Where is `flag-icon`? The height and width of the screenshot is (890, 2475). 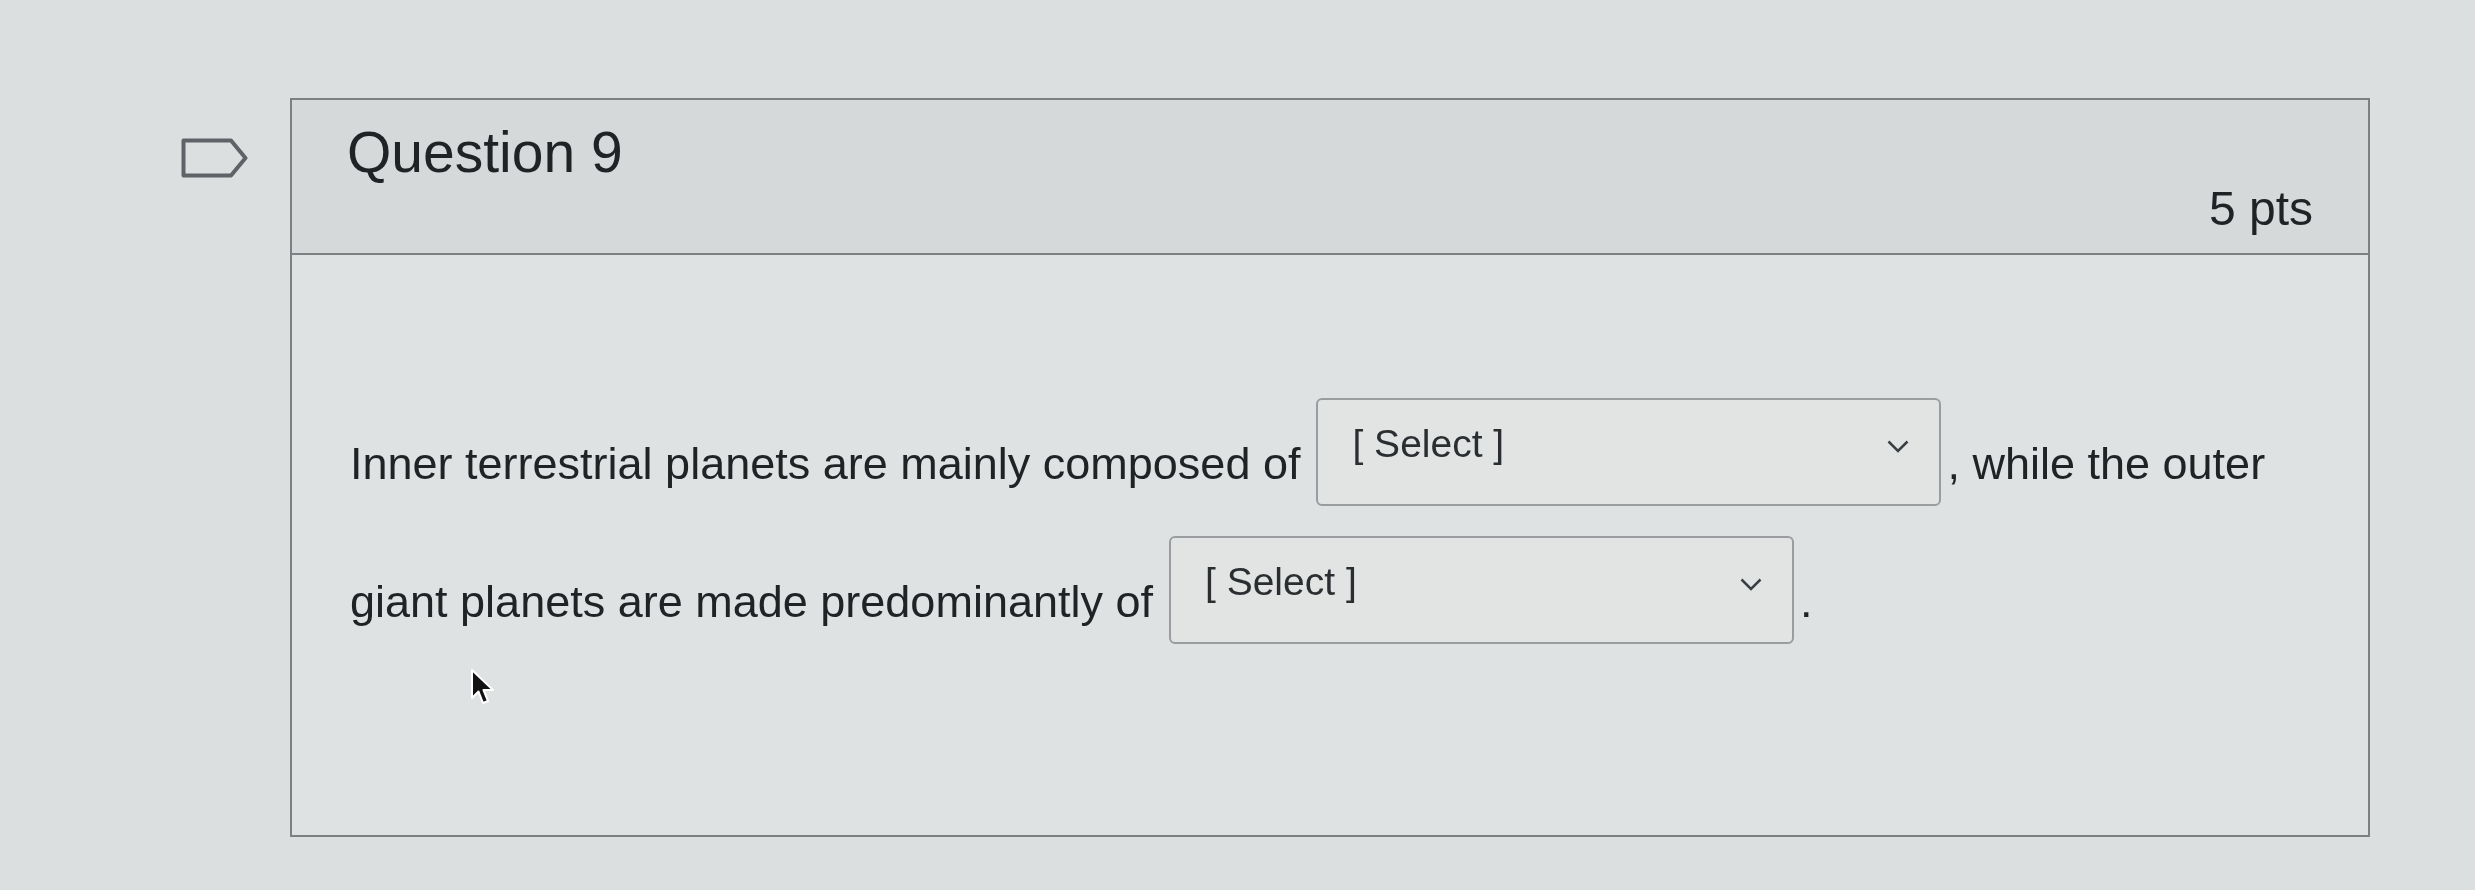 flag-icon is located at coordinates (214, 158).